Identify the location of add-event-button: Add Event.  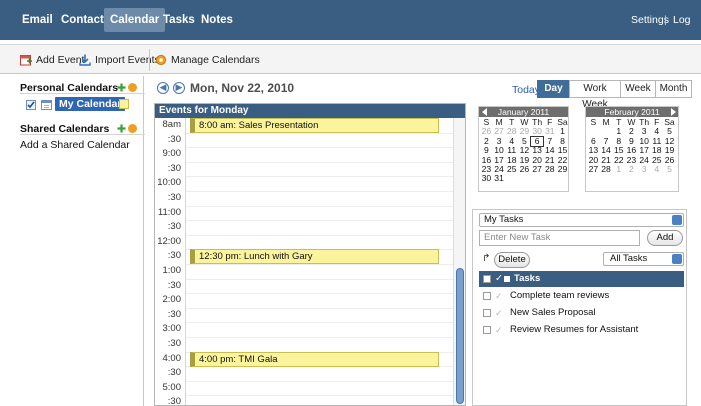
(52, 60).